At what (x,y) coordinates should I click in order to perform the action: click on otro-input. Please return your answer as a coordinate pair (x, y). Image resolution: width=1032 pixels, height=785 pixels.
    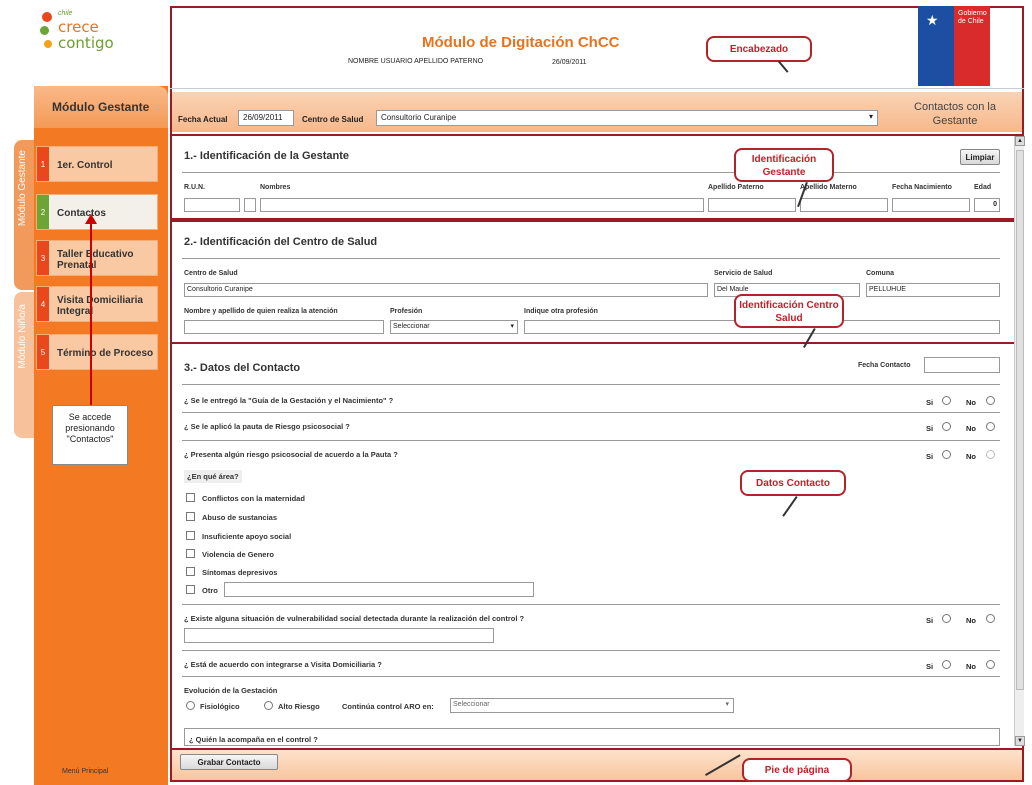
    Looking at the image, I should click on (379, 589).